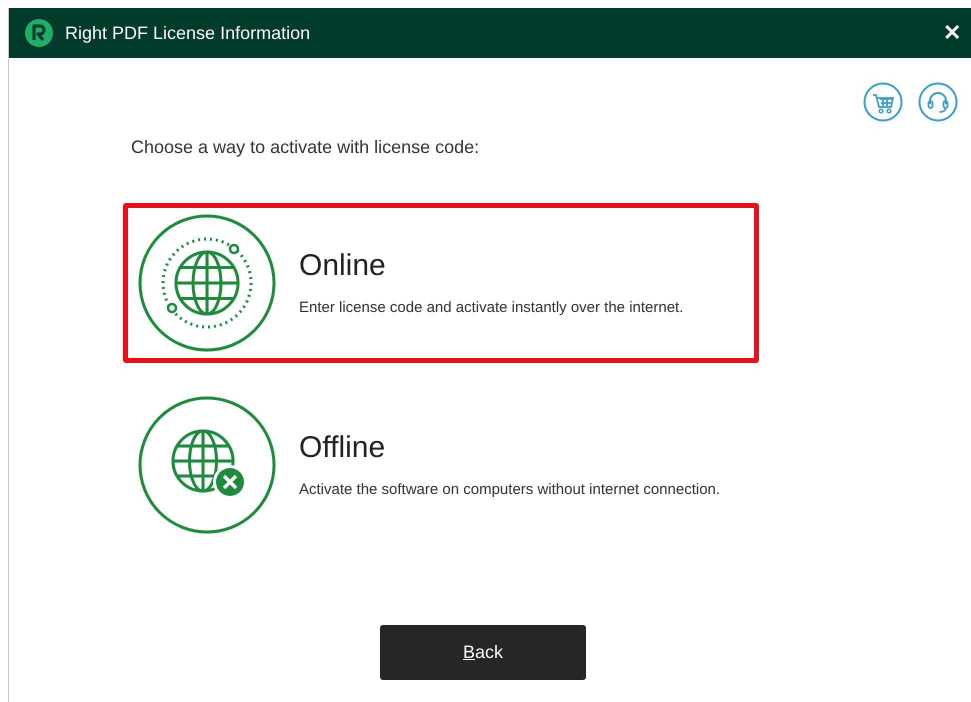 This screenshot has width=971, height=702. What do you see at coordinates (483, 652) in the screenshot?
I see `back-button: Back` at bounding box center [483, 652].